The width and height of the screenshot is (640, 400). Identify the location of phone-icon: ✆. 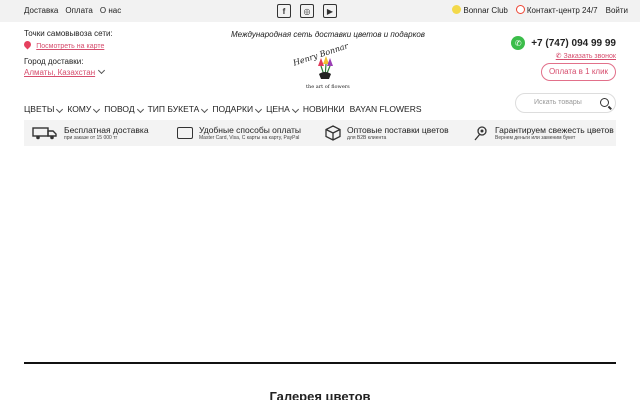
(559, 56).